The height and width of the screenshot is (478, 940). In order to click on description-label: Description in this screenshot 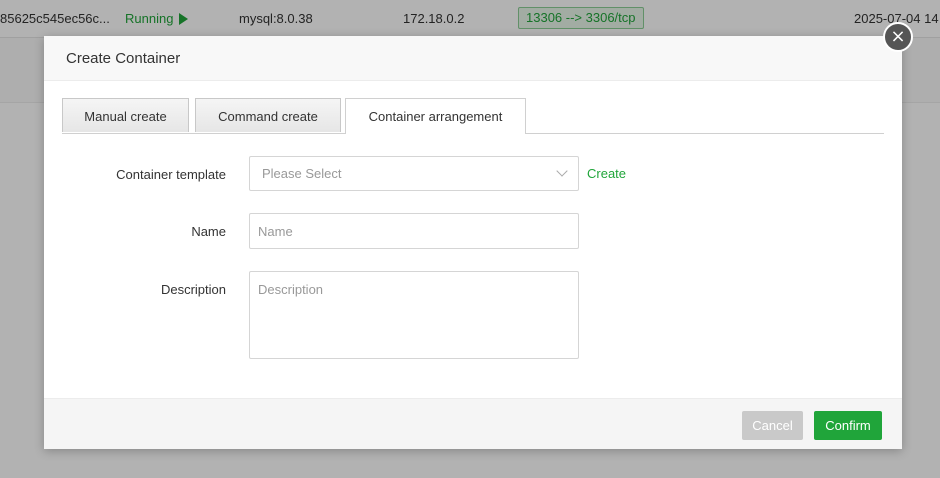, I will do `click(193, 289)`.